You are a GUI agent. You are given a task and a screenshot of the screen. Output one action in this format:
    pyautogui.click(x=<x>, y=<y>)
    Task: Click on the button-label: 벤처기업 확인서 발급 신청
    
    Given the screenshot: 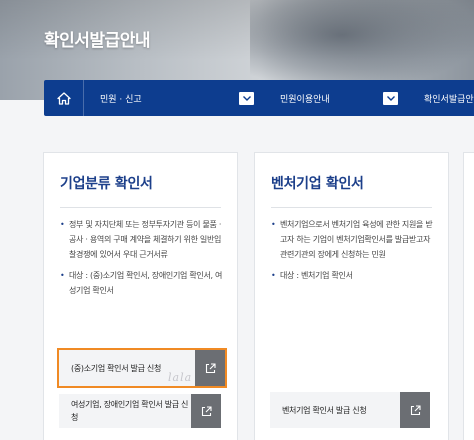 What is the action you would take?
    pyautogui.click(x=324, y=410)
    